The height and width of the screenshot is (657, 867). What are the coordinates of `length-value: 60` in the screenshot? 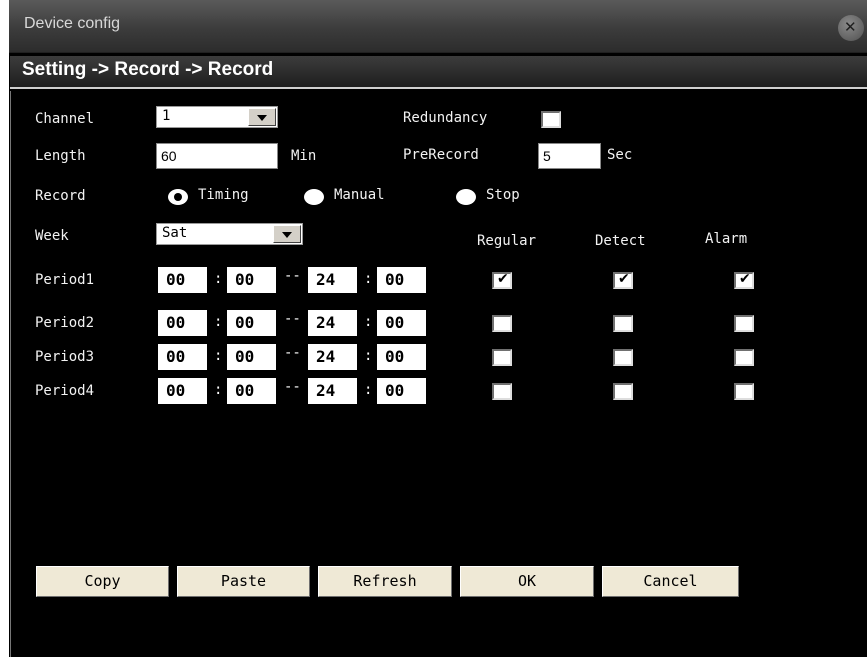 It's located at (169, 156).